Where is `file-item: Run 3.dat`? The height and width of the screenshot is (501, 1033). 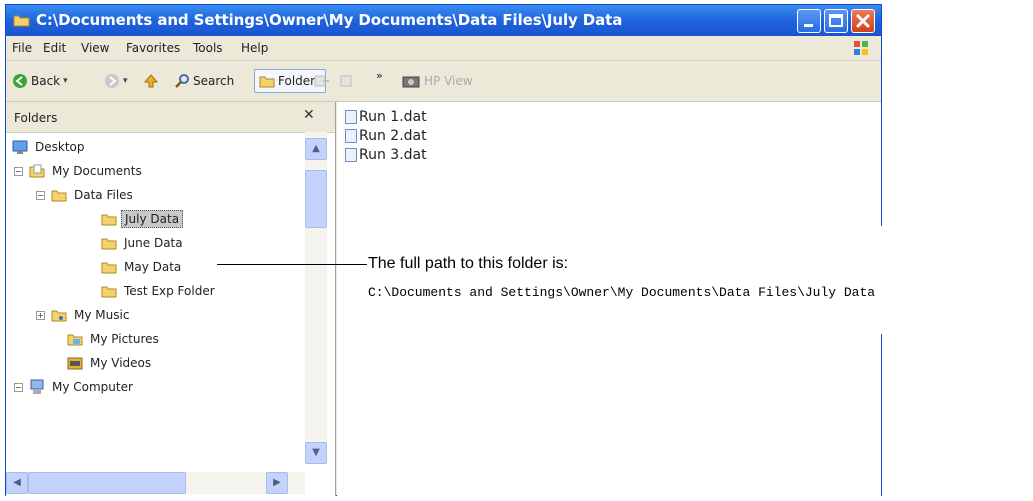 file-item: Run 3.dat is located at coordinates (386, 155).